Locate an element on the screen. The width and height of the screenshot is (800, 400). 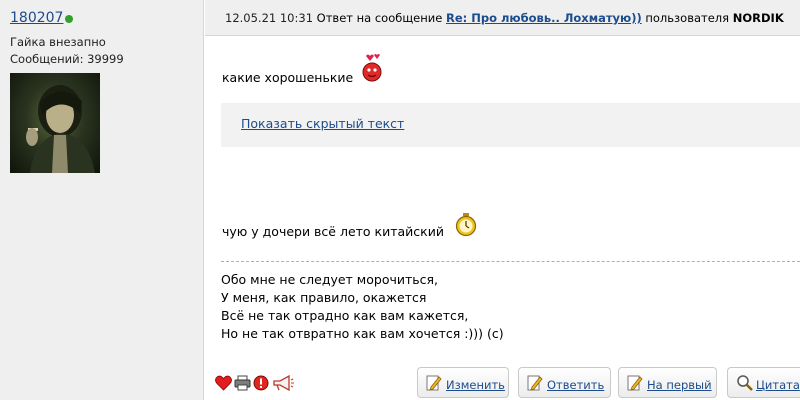
signature-line: У меня, как правило, окажется is located at coordinates (324, 297).